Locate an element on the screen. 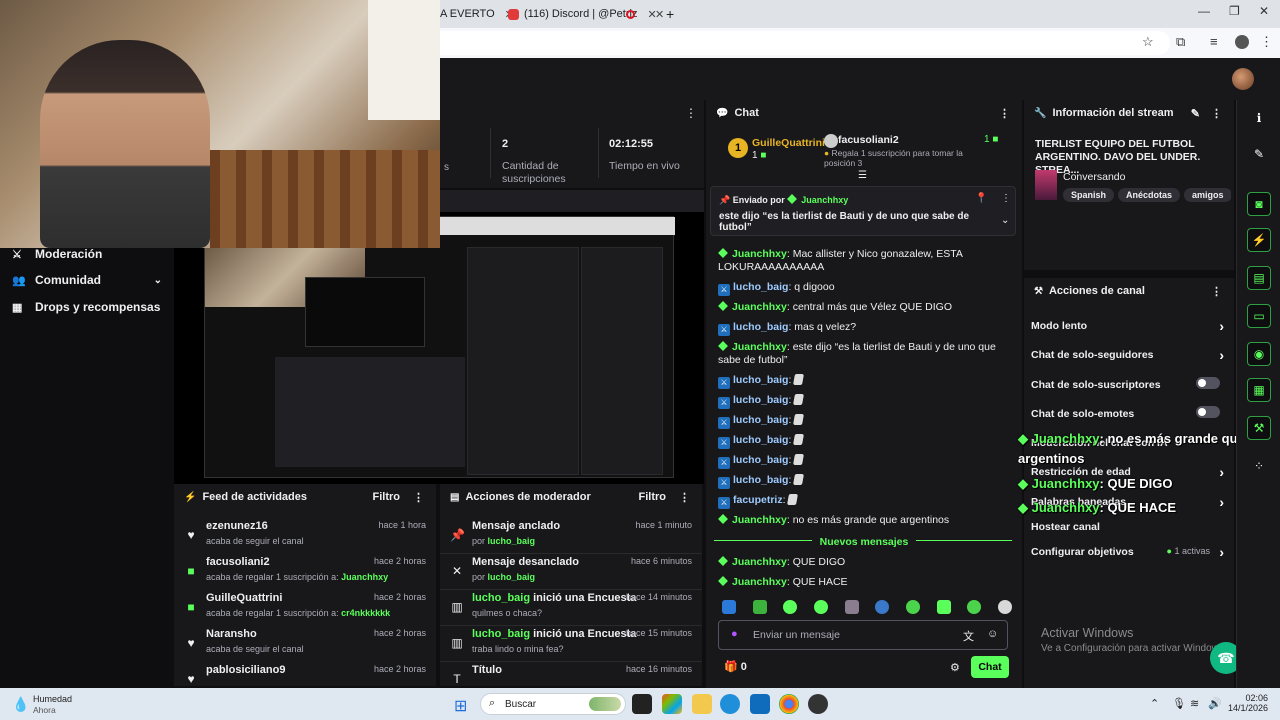 The image size is (1280, 720). nav-comunidad: 👥 Comunidad ⌄ is located at coordinates (87, 280).